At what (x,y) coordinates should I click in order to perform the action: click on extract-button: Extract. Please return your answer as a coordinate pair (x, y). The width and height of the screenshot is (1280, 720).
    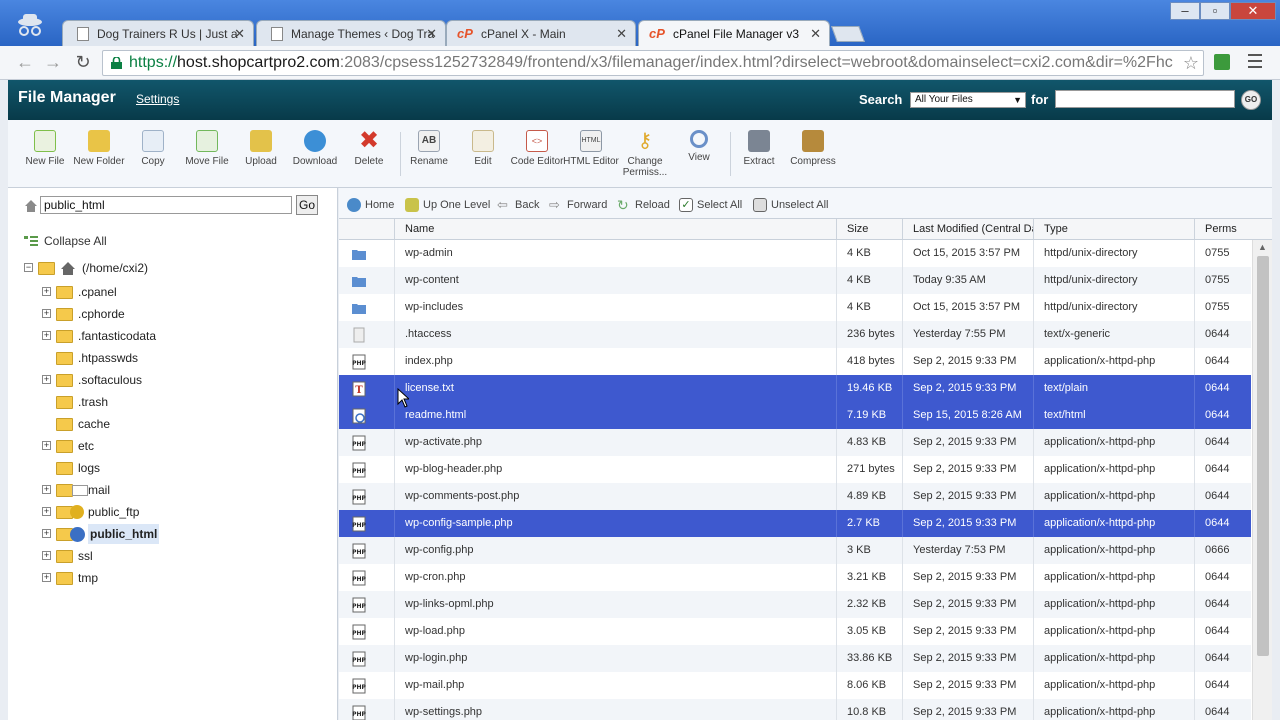
    Looking at the image, I should click on (759, 148).